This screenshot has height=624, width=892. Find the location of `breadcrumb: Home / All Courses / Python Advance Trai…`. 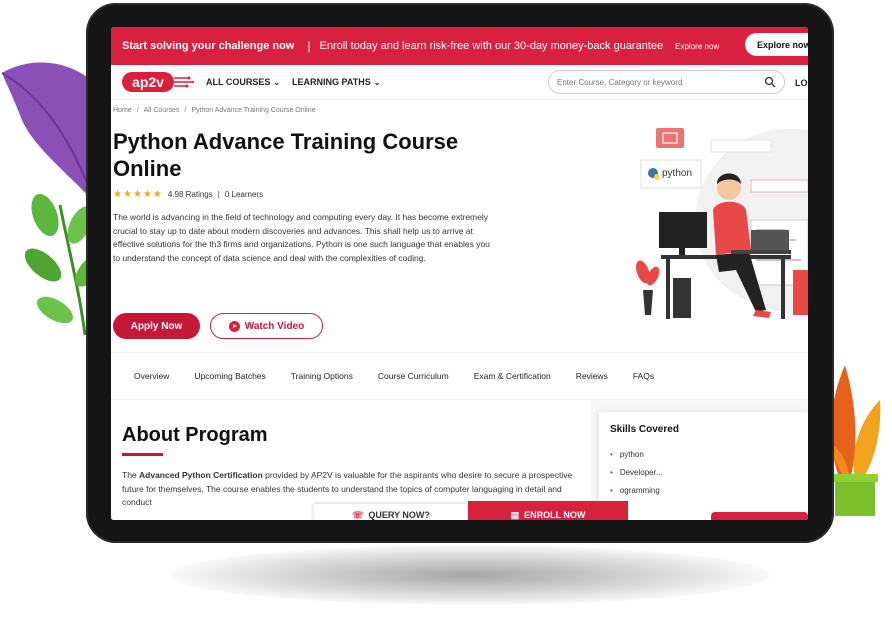

breadcrumb: Home / All Courses / Python Advance Trai… is located at coordinates (214, 110).